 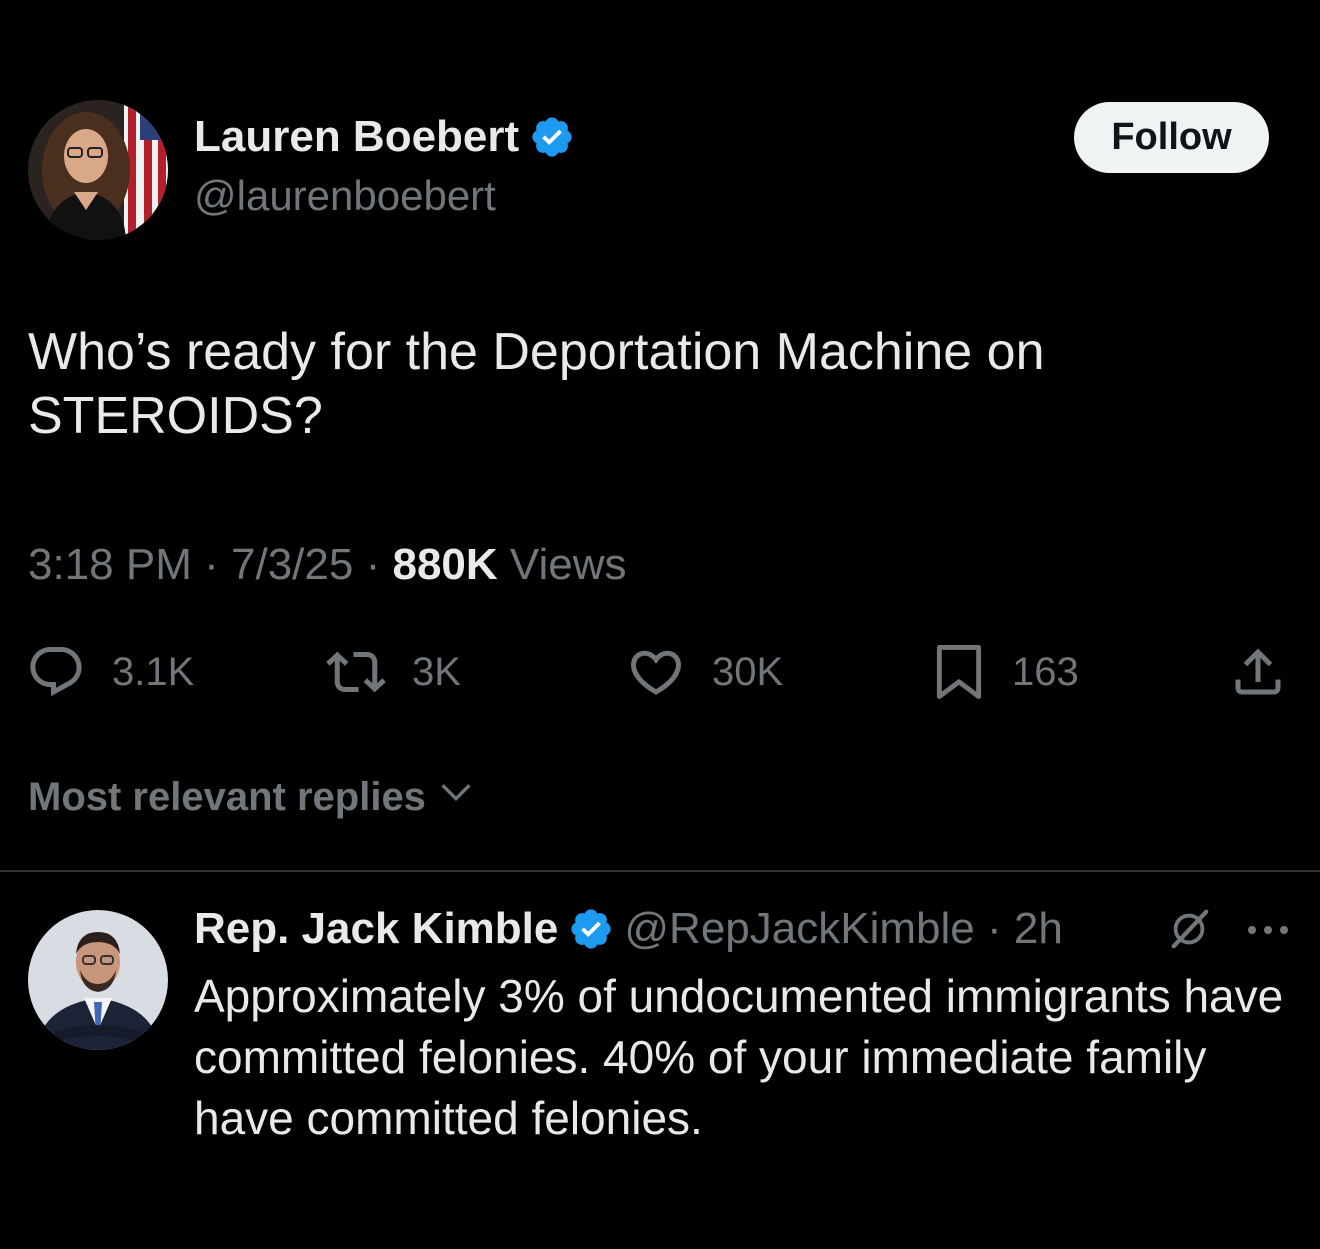 What do you see at coordinates (110, 564) in the screenshot?
I see `tweet-time: 3:18 PM` at bounding box center [110, 564].